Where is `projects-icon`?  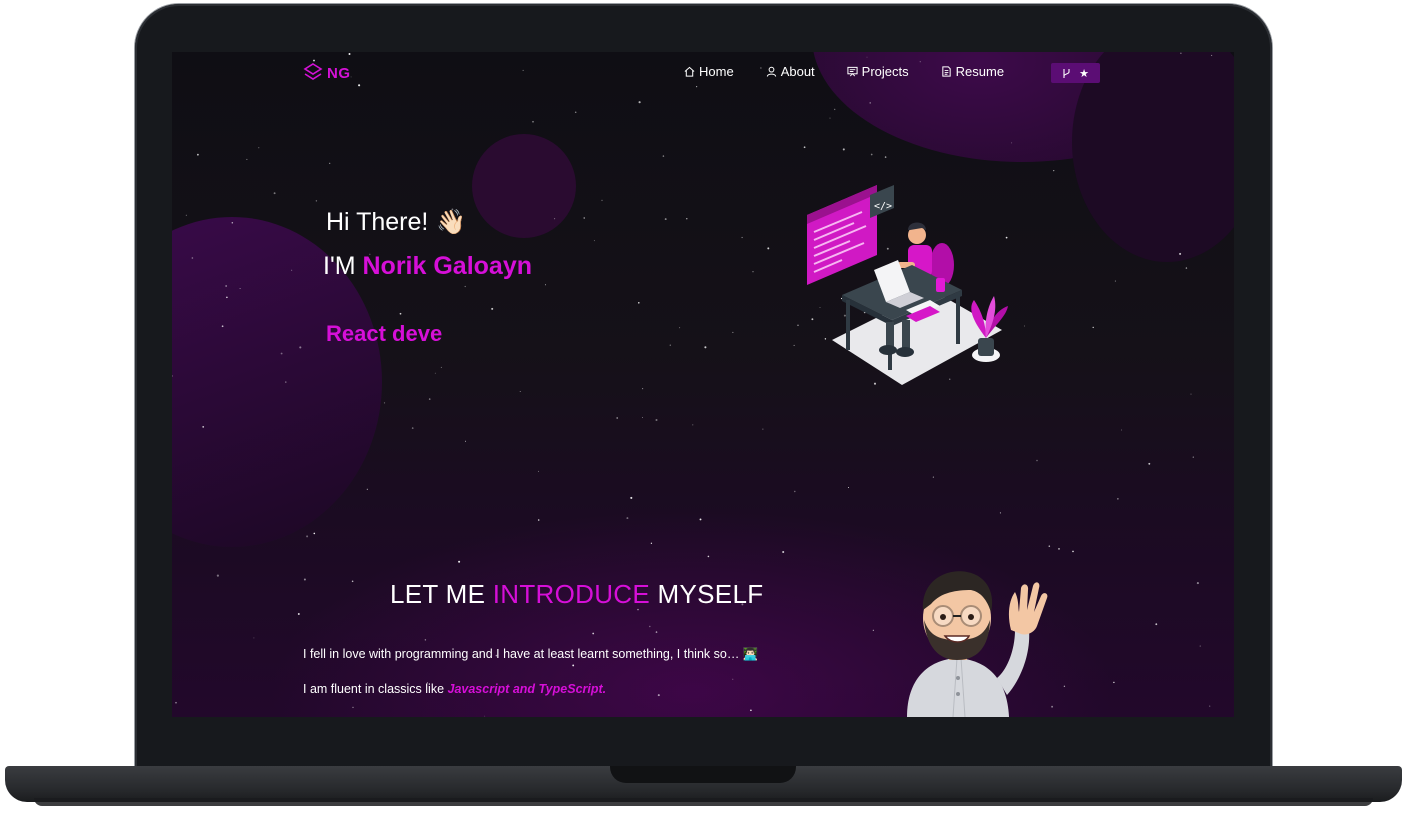 projects-icon is located at coordinates (852, 71).